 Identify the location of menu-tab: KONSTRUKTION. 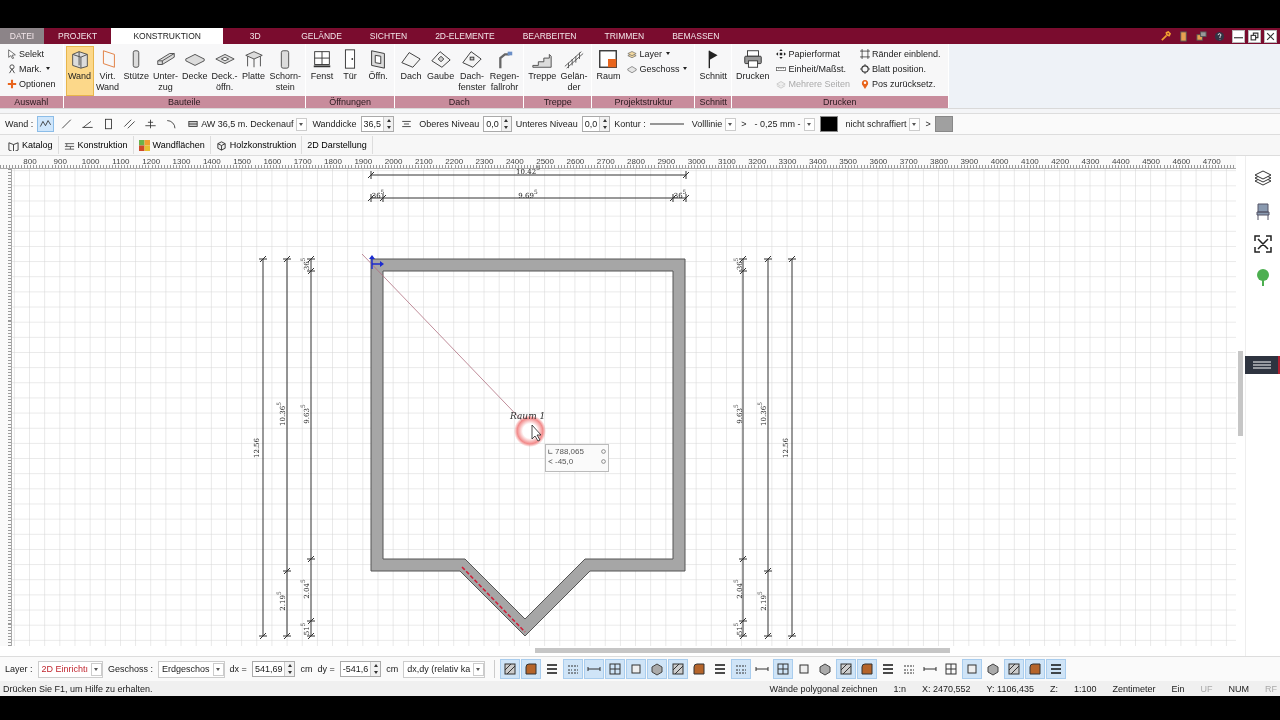
(167, 36).